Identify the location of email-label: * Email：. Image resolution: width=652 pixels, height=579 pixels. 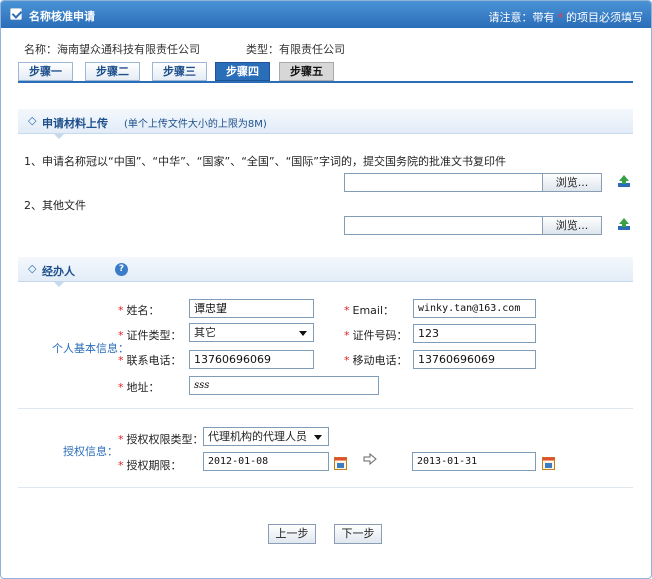
(369, 310).